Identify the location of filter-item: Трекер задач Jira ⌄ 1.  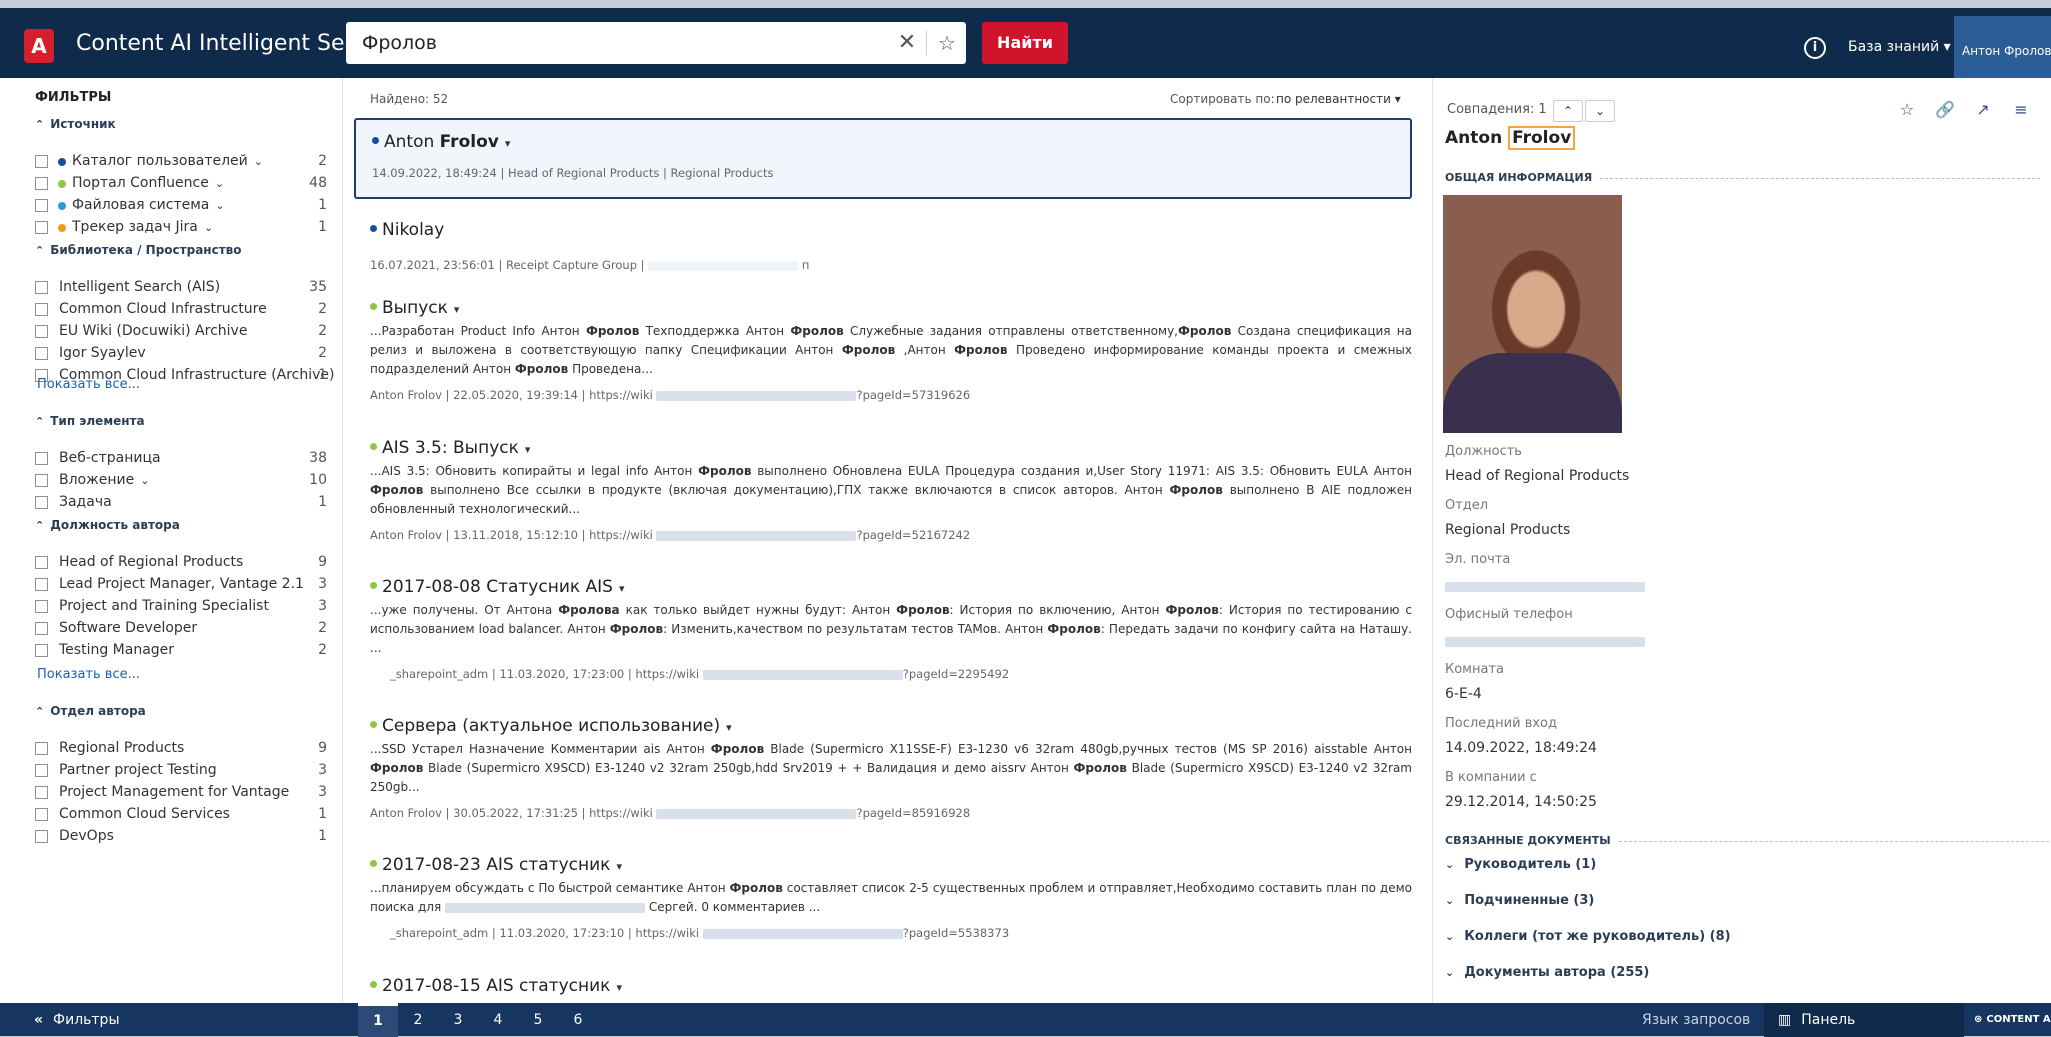
(181, 228).